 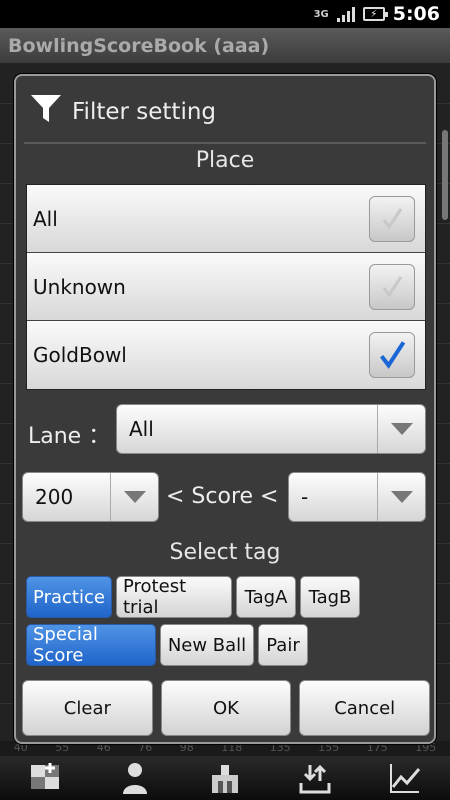 I want to click on place-item-goldbowl: GoldBowl, so click(x=226, y=355).